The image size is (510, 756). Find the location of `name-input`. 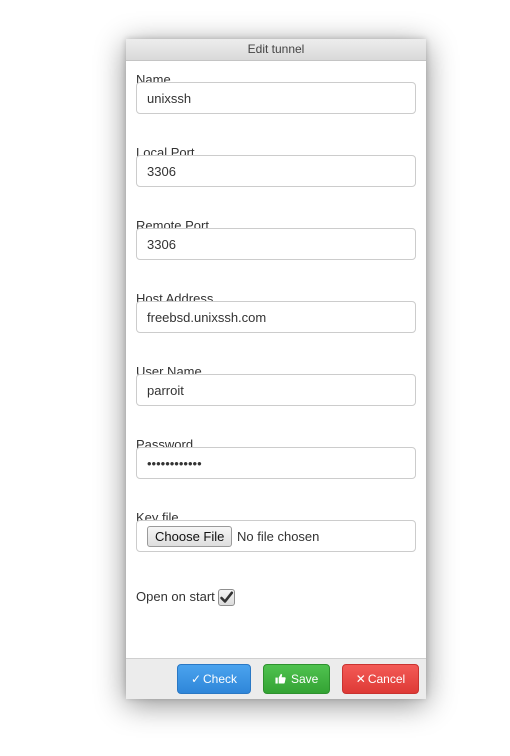

name-input is located at coordinates (275, 98).